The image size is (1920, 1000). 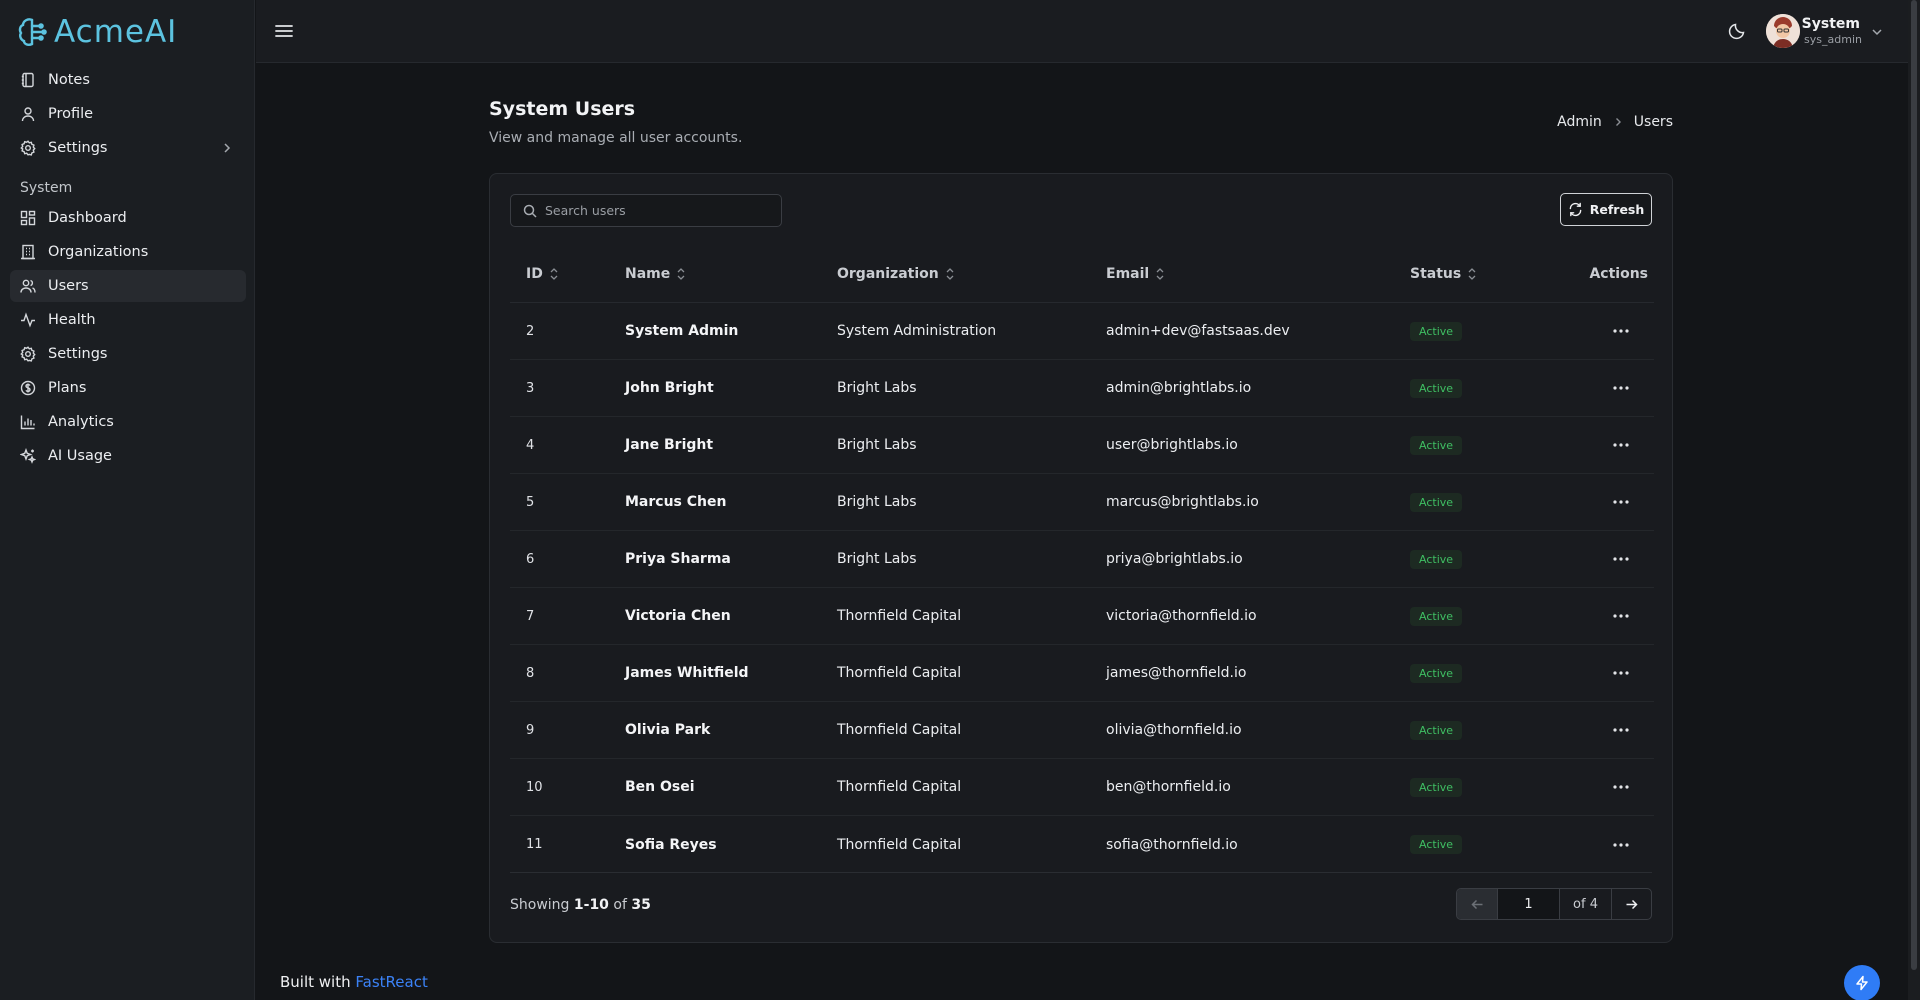 I want to click on app-logo: AcmeAI, so click(x=97, y=32).